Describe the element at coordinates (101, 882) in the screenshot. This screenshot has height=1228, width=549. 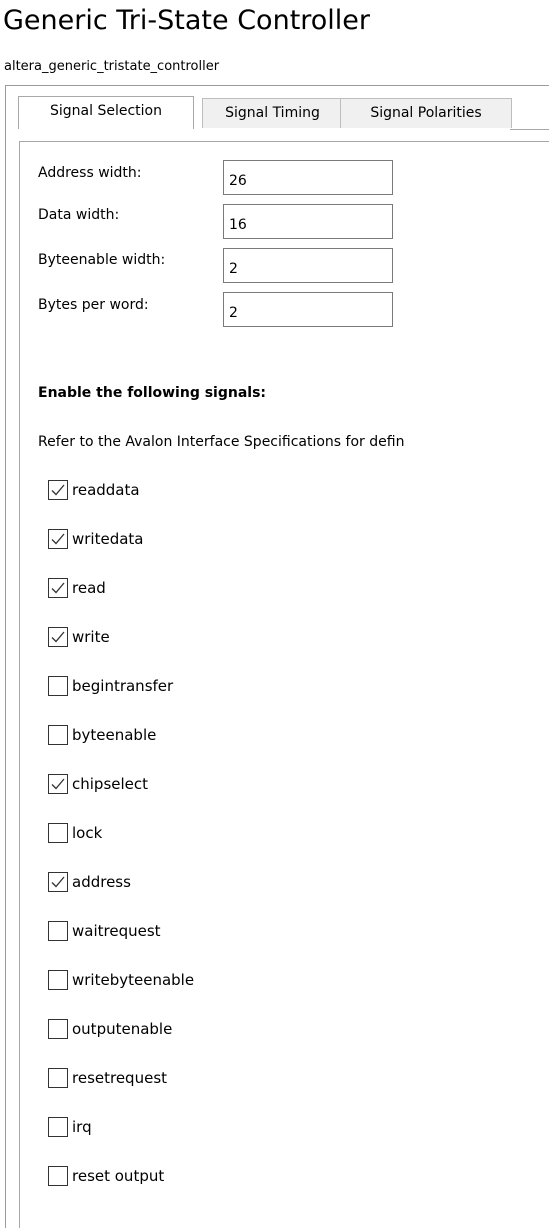
I see `address-label: address` at that location.